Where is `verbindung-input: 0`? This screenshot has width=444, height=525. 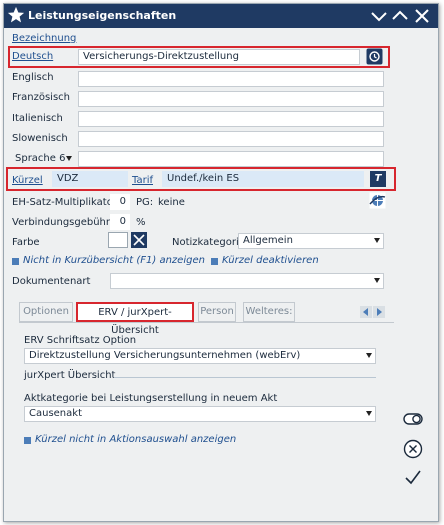
verbindung-input: 0 is located at coordinates (120, 222).